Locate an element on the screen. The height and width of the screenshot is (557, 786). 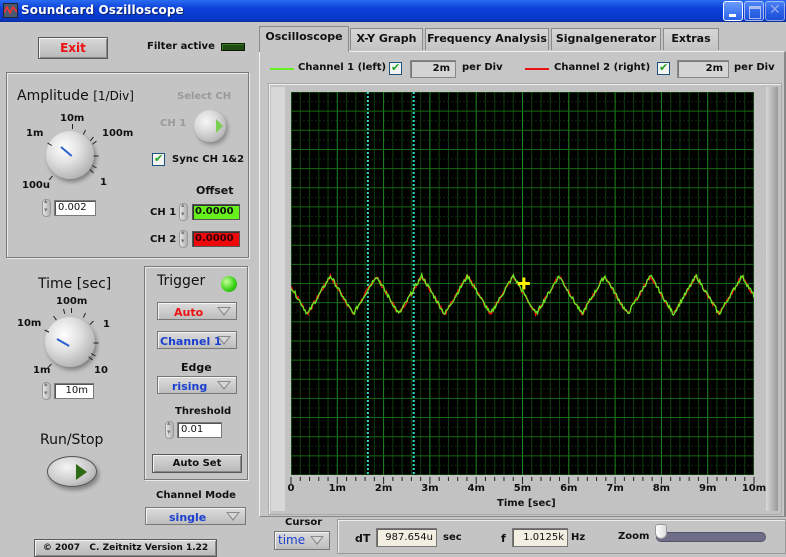
tab-xy-graph: X-Y Graph is located at coordinates (386, 39).